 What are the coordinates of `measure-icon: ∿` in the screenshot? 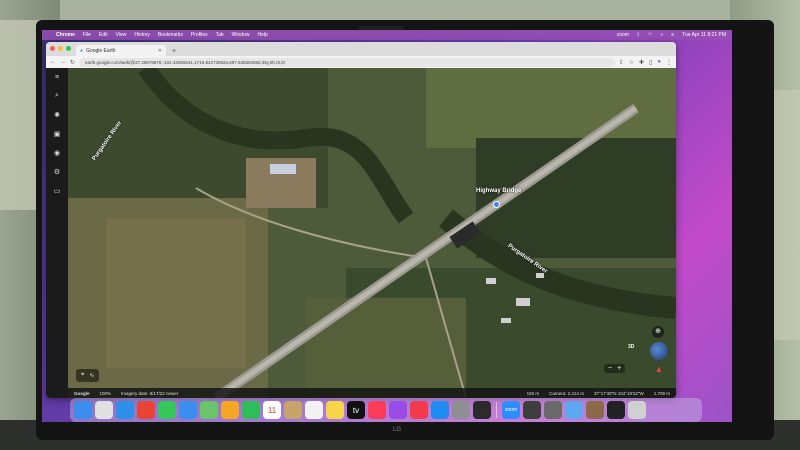 It's located at (91, 375).